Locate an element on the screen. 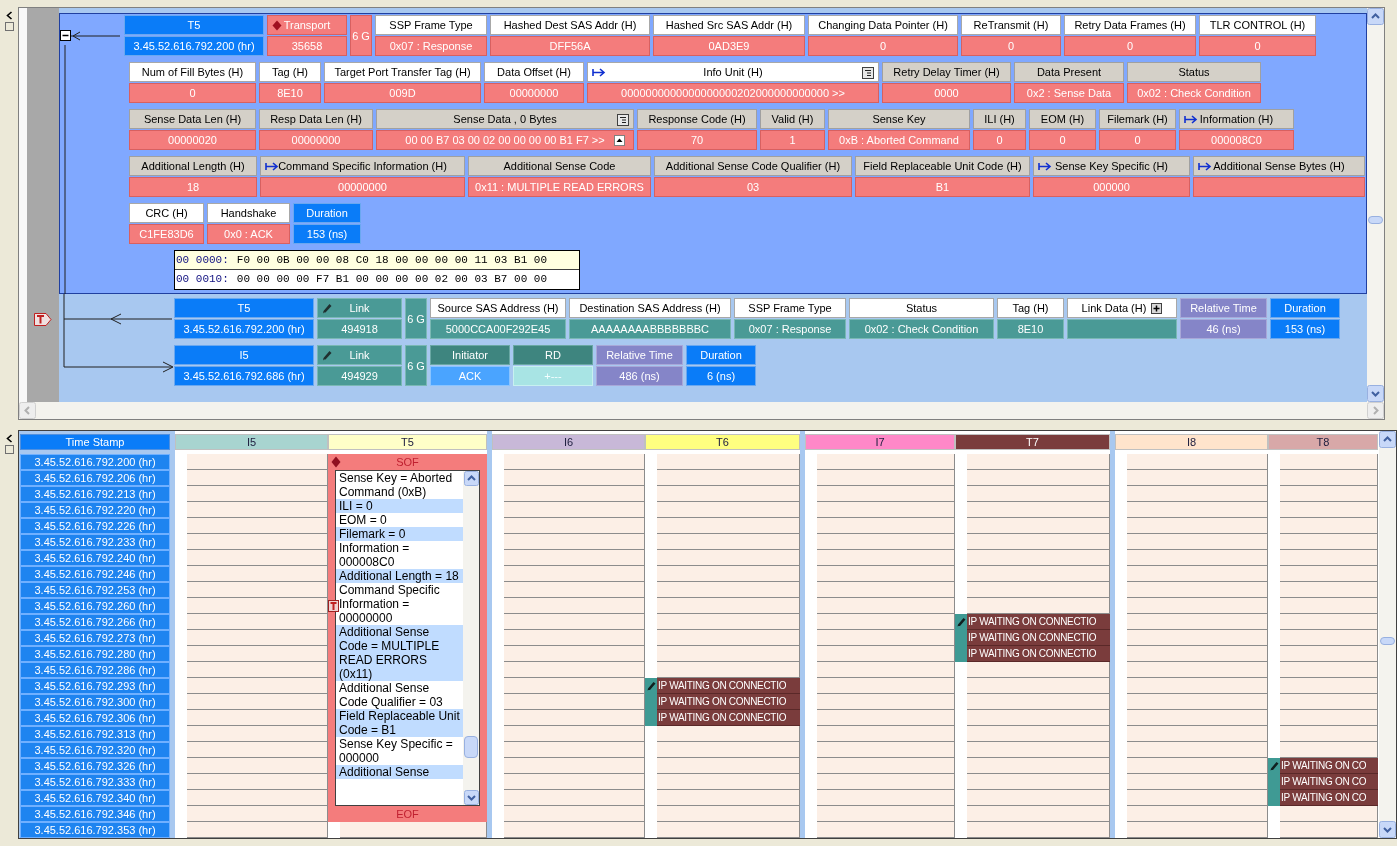 The image size is (1397, 846). field-value: C1FE83D6 is located at coordinates (166, 234).